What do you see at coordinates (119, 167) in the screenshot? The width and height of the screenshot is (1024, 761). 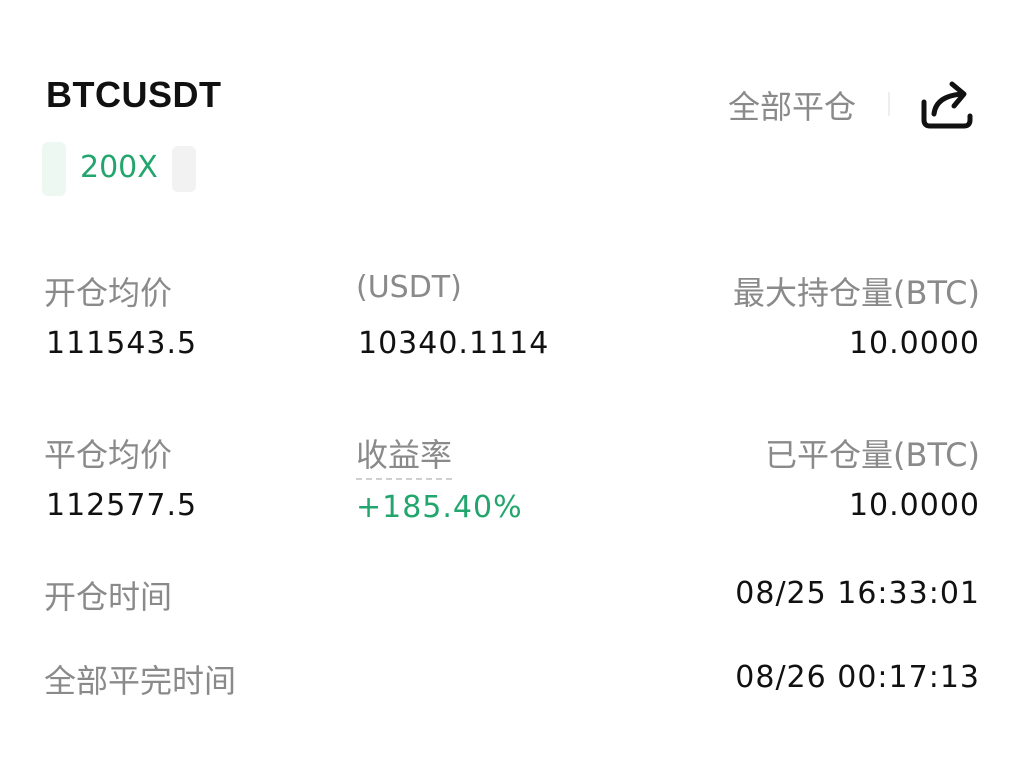 I see `leverage-badge: 200X` at bounding box center [119, 167].